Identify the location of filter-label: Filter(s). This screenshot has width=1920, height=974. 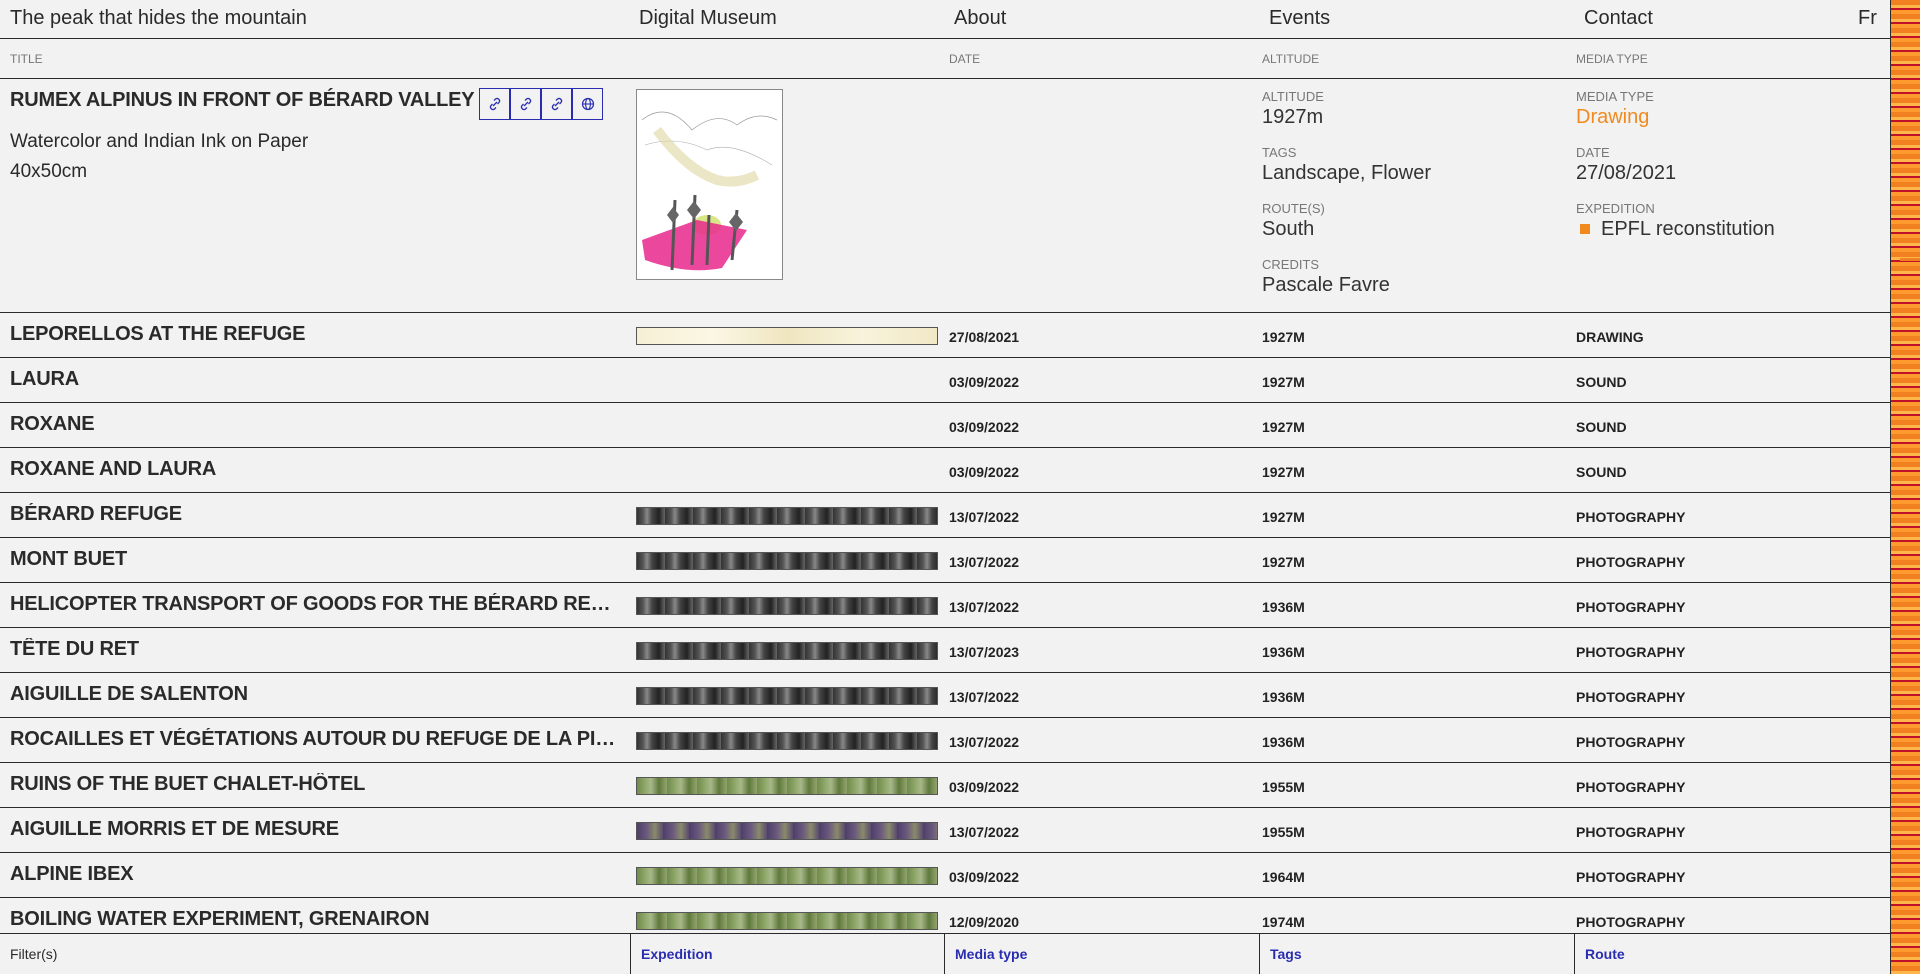
(34, 954).